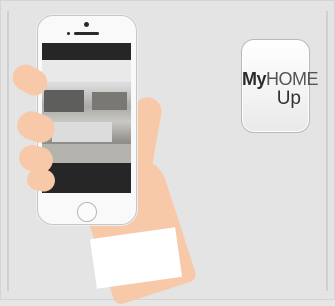 The width and height of the screenshot is (335, 306). What do you see at coordinates (254, 79) in the screenshot?
I see `app-icon-my: My` at bounding box center [254, 79].